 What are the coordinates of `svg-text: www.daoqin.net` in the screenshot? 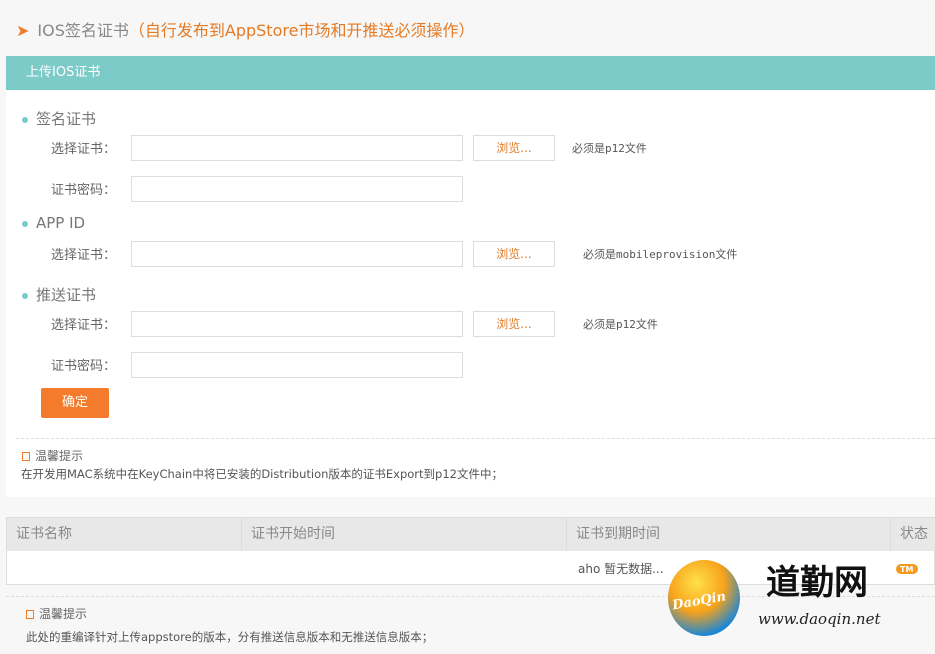 It's located at (819, 619).